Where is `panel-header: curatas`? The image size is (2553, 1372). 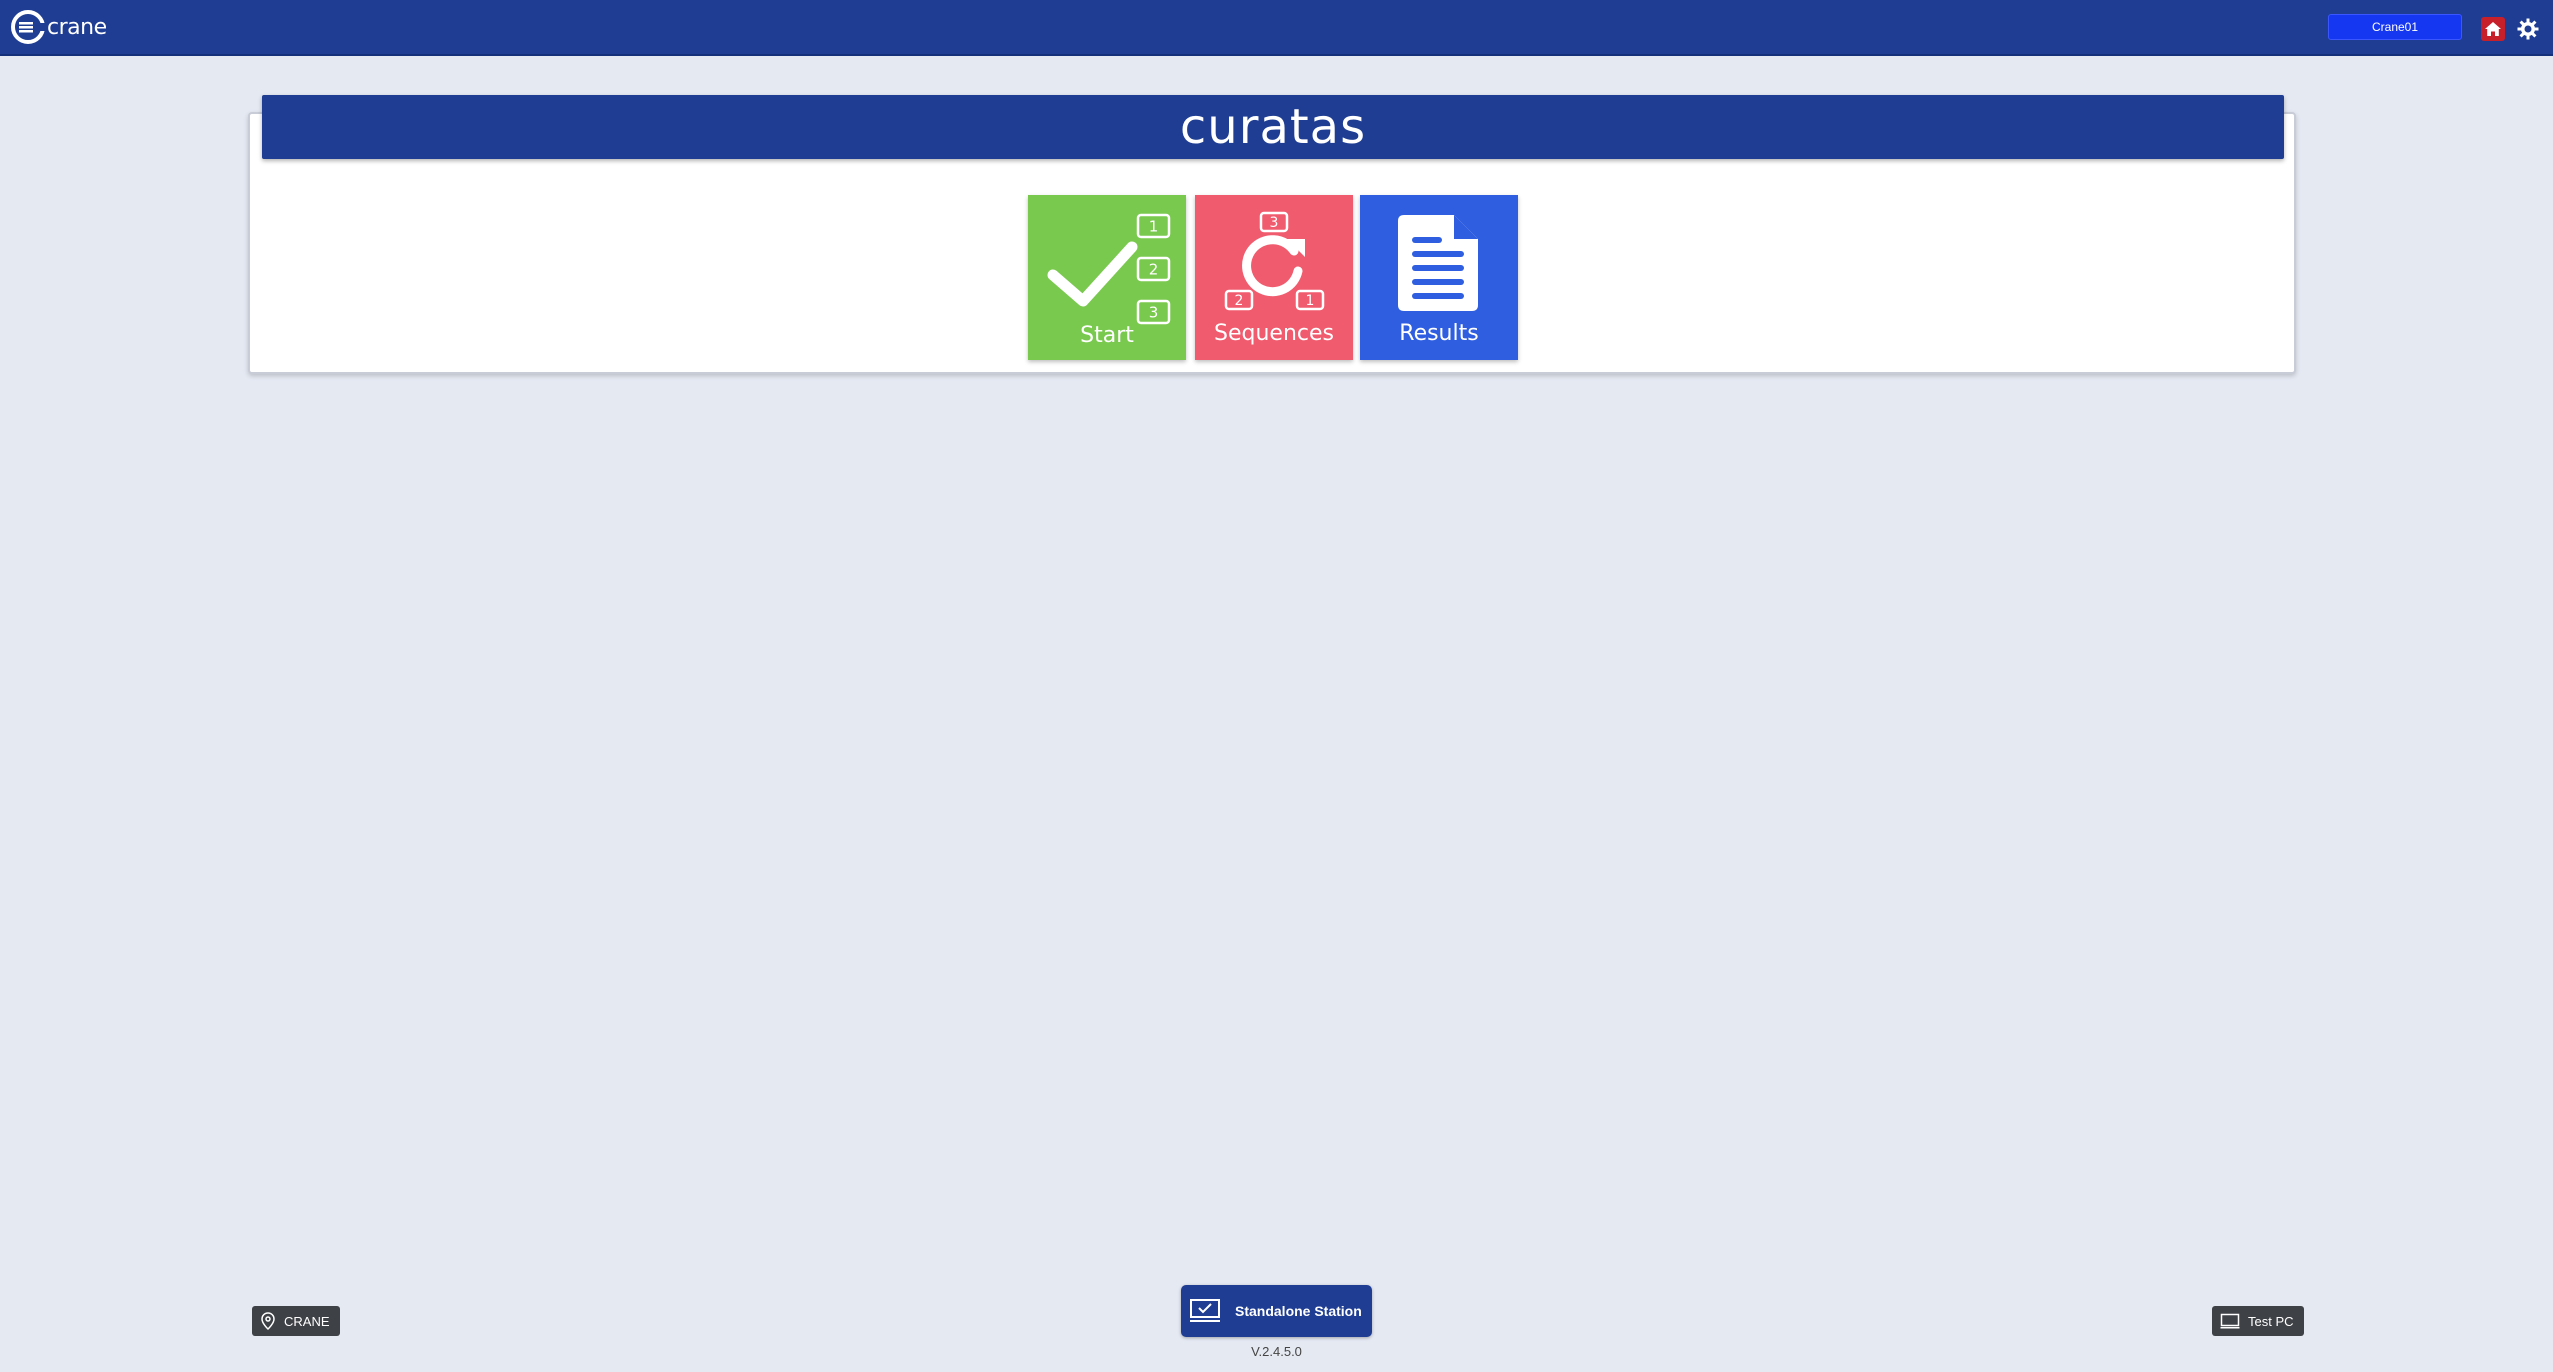
panel-header: curatas is located at coordinates (1273, 127).